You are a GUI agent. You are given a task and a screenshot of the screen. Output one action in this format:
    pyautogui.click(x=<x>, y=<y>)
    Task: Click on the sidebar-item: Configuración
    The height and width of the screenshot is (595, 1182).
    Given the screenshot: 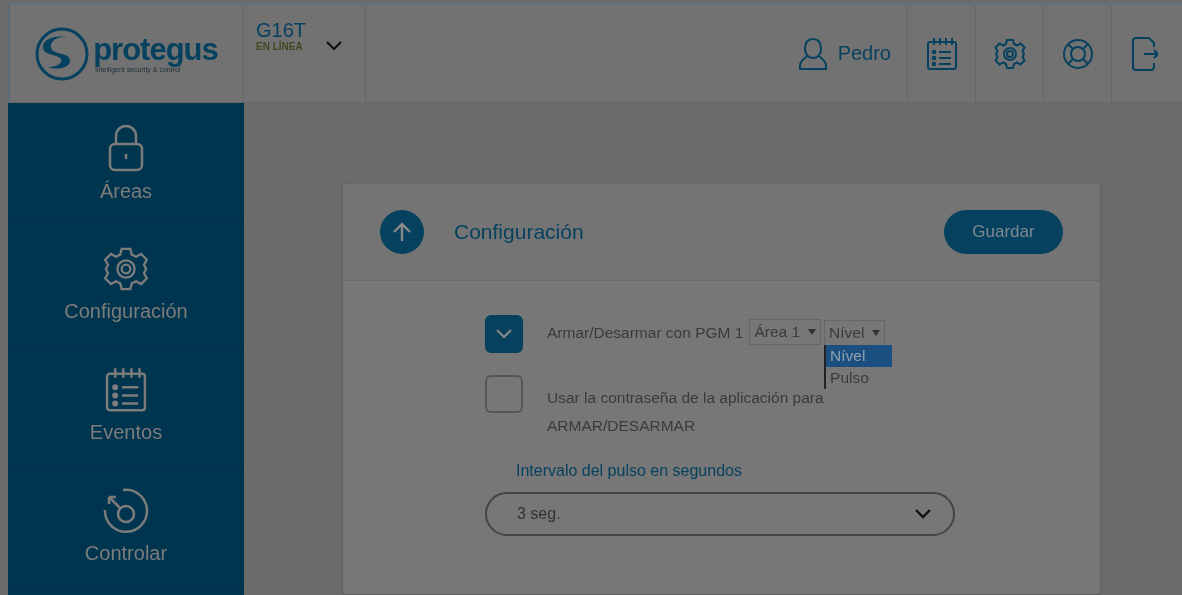 What is the action you would take?
    pyautogui.click(x=126, y=284)
    